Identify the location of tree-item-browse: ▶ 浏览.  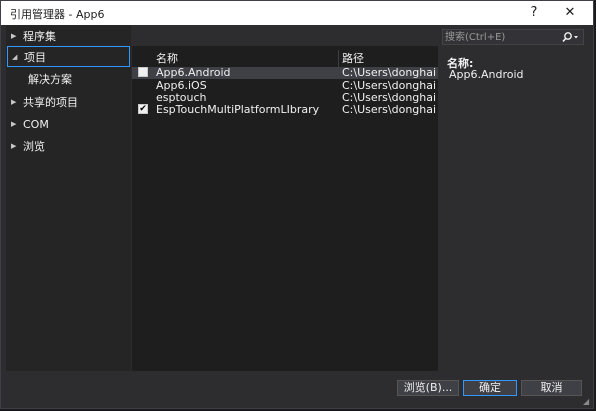
(67, 146).